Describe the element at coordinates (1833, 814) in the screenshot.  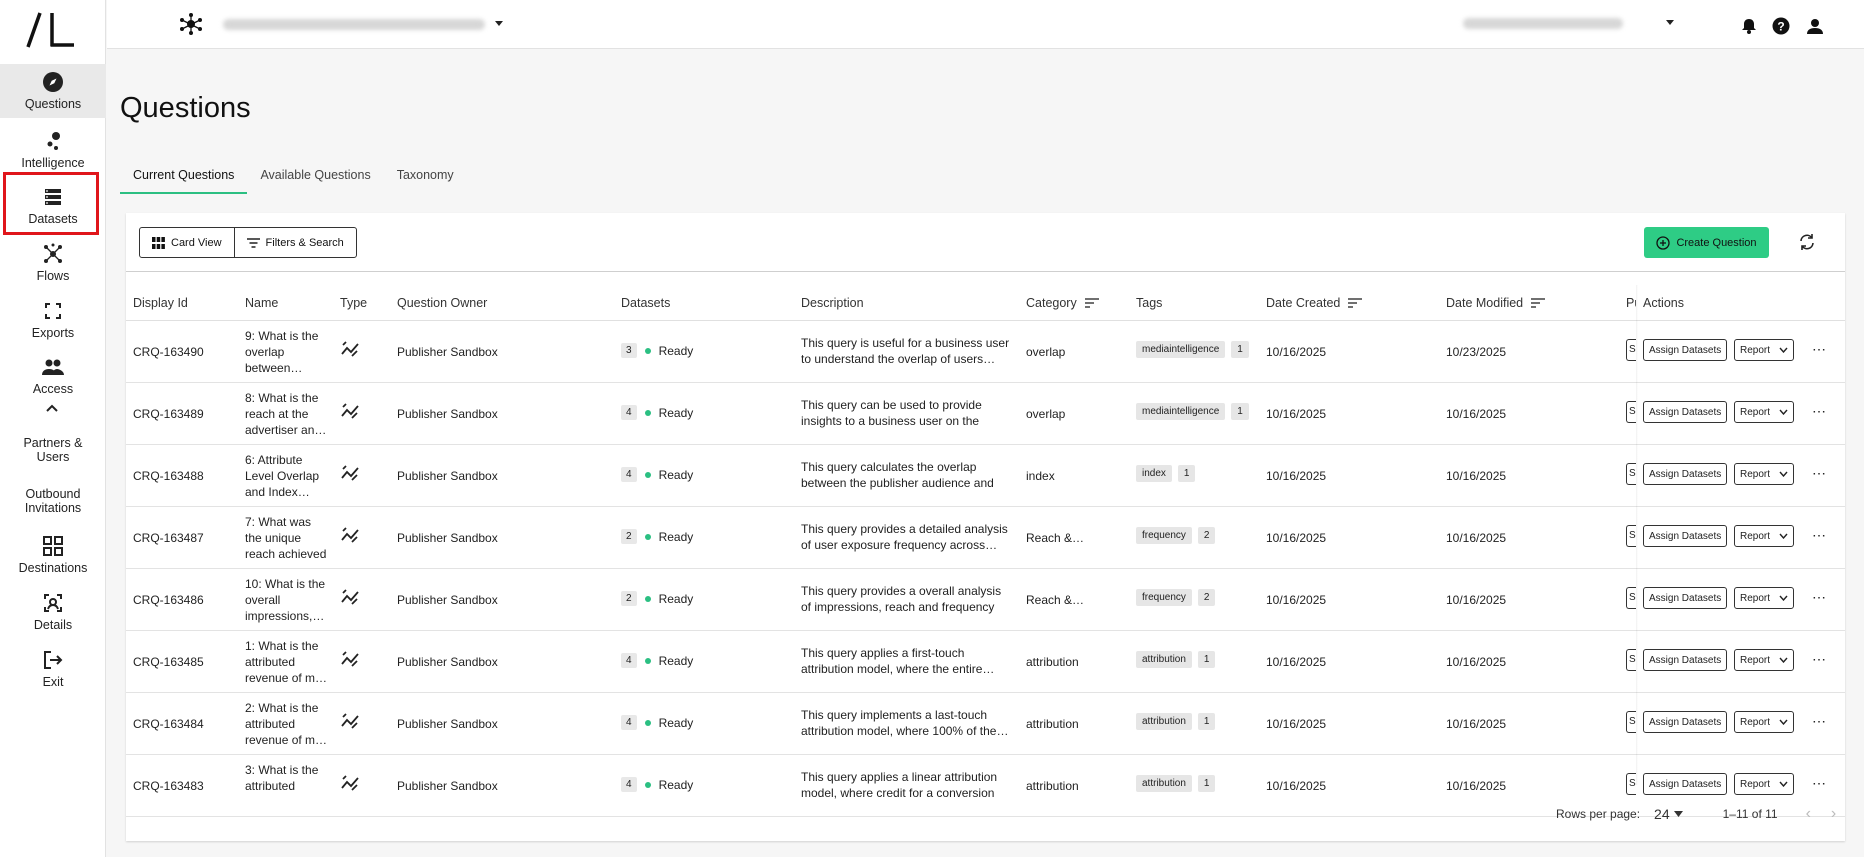
I see `next-page-button: ›` at that location.